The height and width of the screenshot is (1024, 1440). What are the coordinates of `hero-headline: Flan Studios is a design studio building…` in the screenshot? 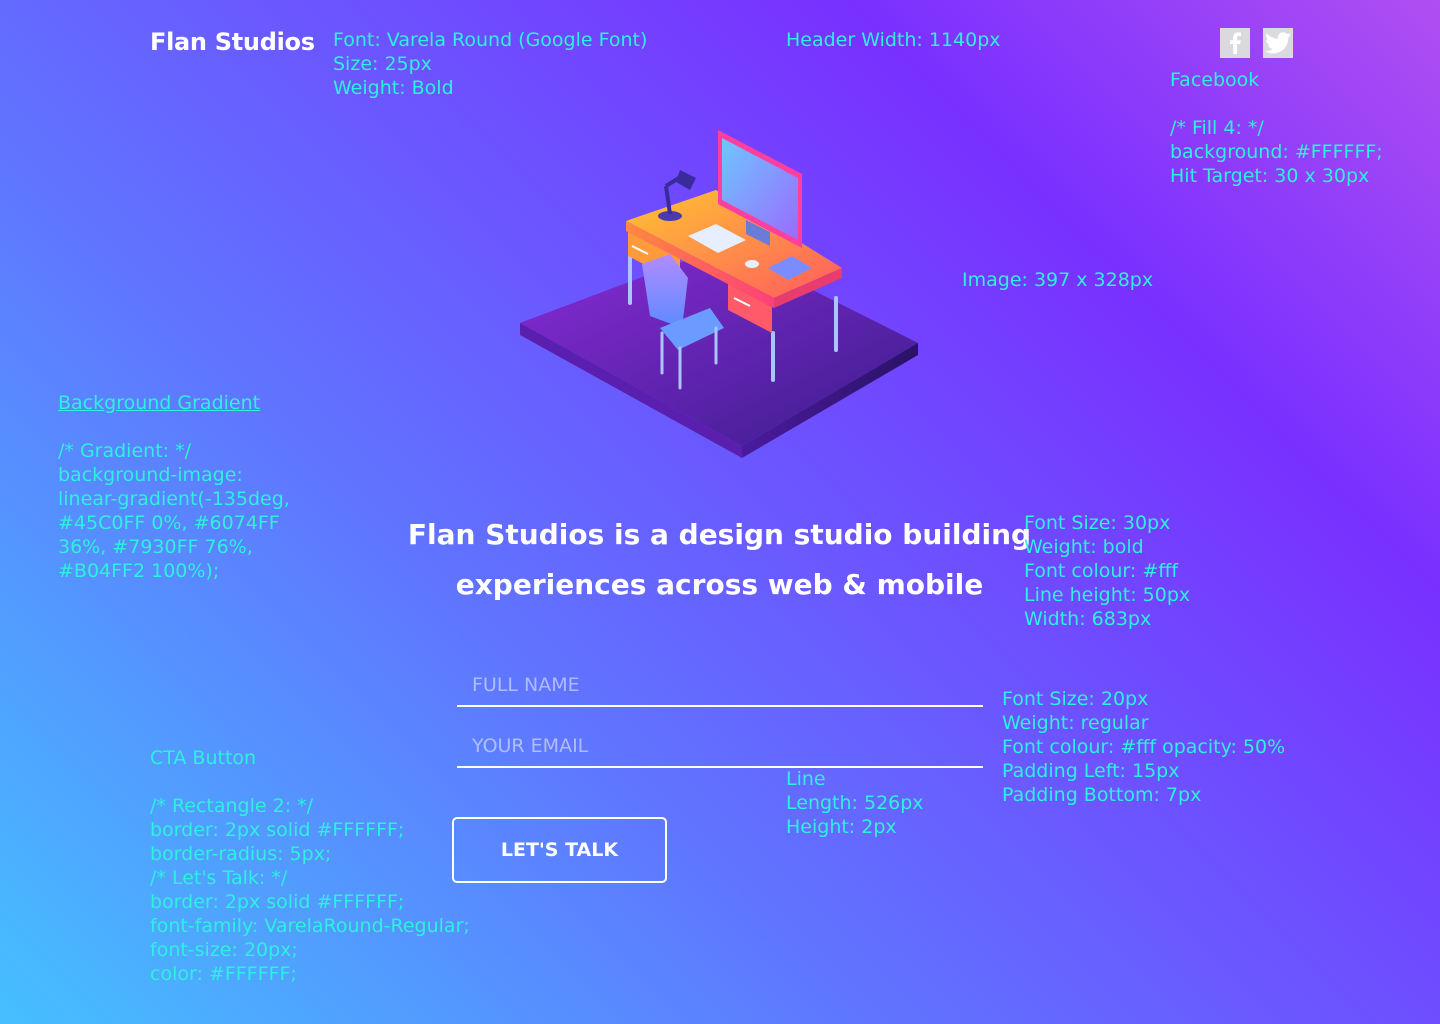 It's located at (719, 559).